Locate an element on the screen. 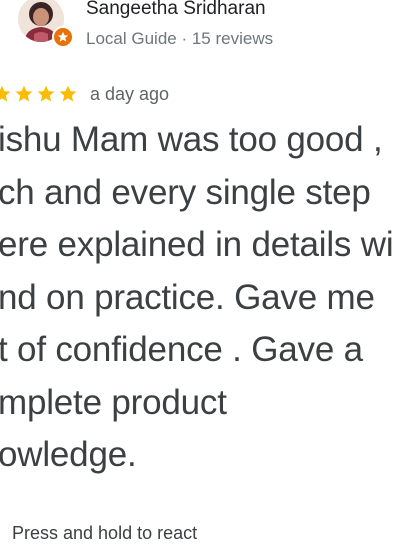 Image resolution: width=420 pixels, height=560 pixels. avatar-container is located at coordinates (46, 25).